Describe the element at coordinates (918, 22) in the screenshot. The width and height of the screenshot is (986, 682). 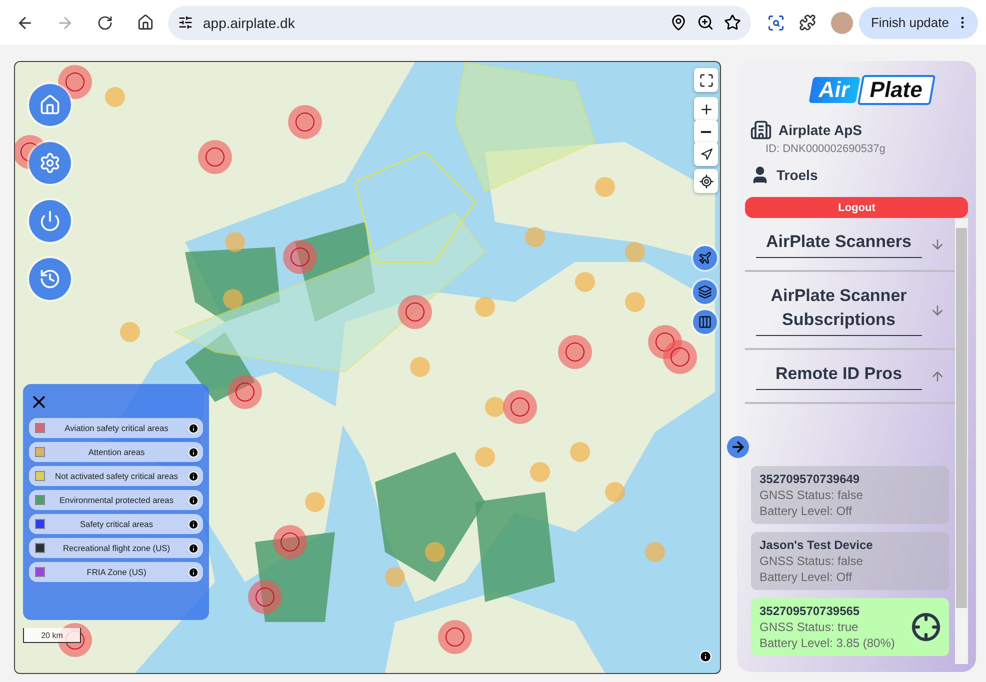
I see `finish-update-button: Finish update` at that location.